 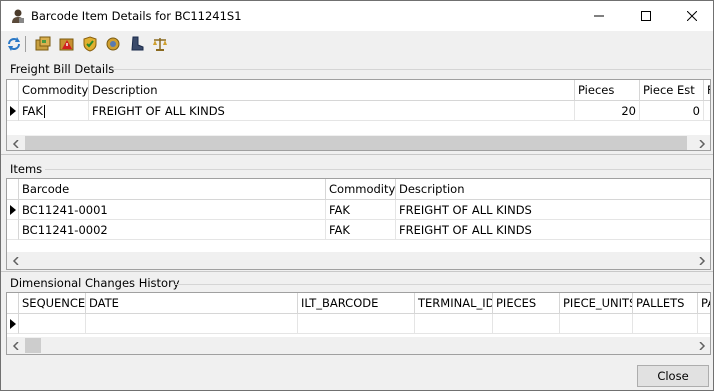 I want to click on minimize-icon, so click(x=599, y=16).